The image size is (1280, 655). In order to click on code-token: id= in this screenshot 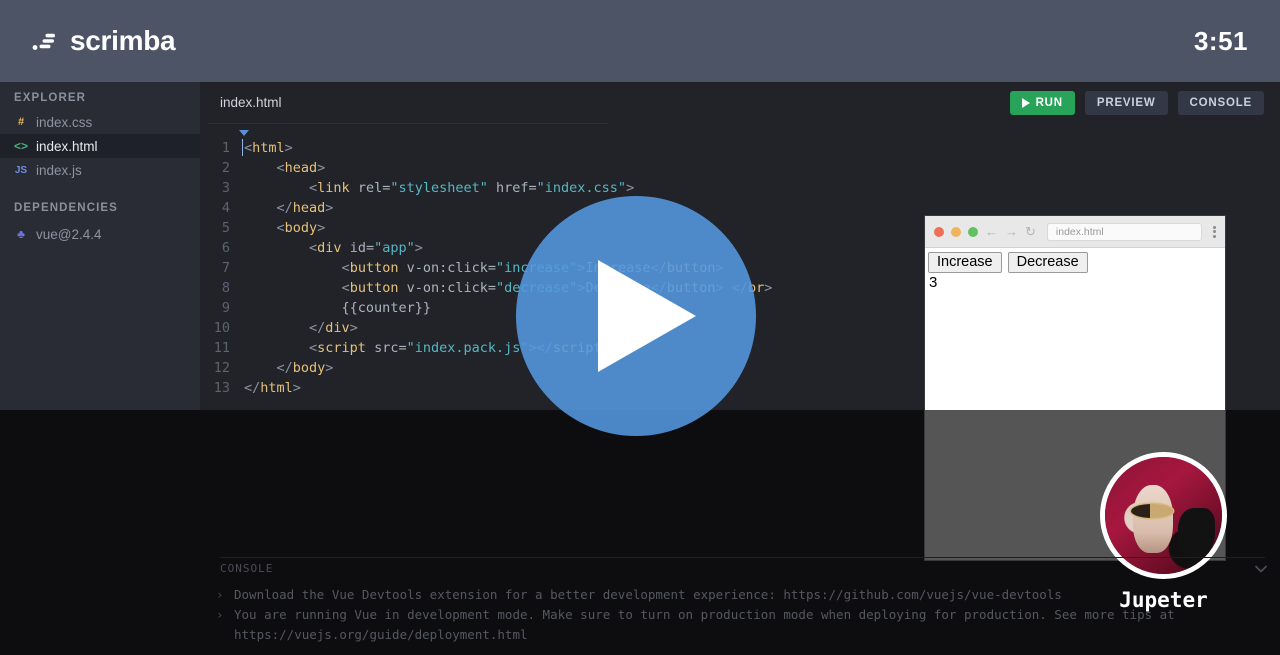, I will do `click(358, 248)`.